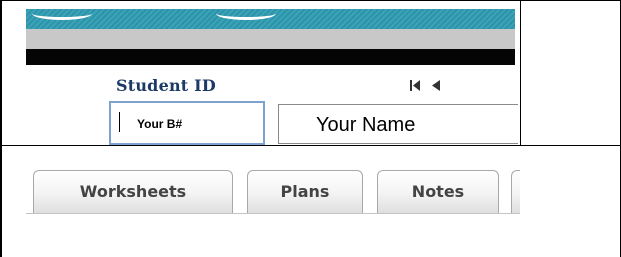 The image size is (621, 257). I want to click on frame-left-border, so click(1, 128).